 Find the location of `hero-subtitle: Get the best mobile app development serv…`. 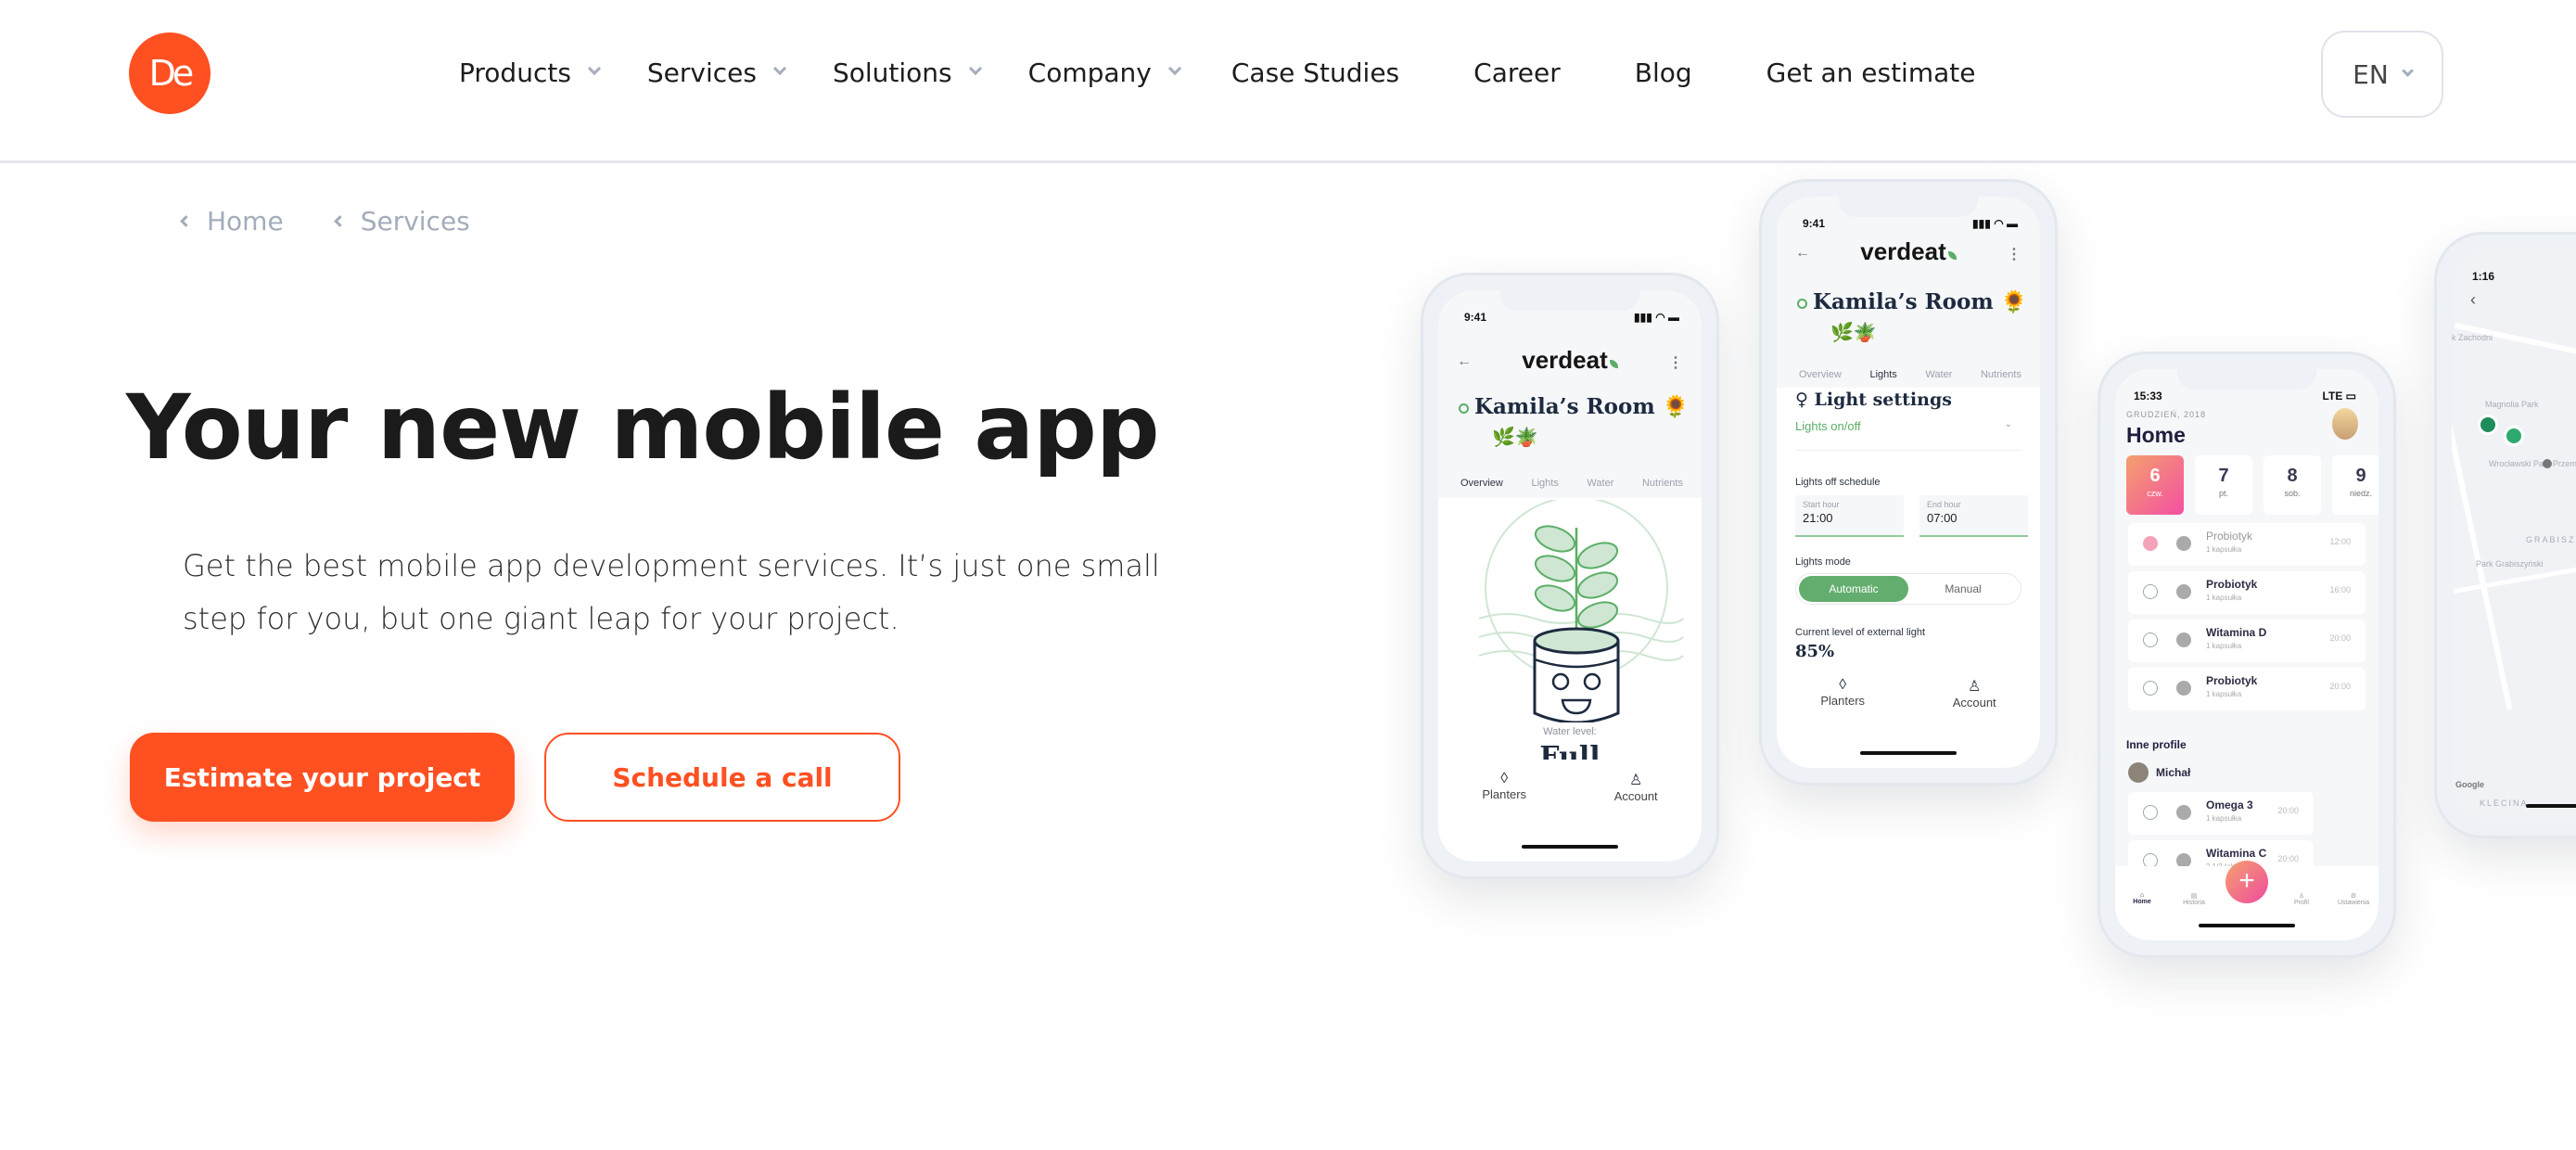

hero-subtitle: Get the best mobile app development serv… is located at coordinates (672, 592).